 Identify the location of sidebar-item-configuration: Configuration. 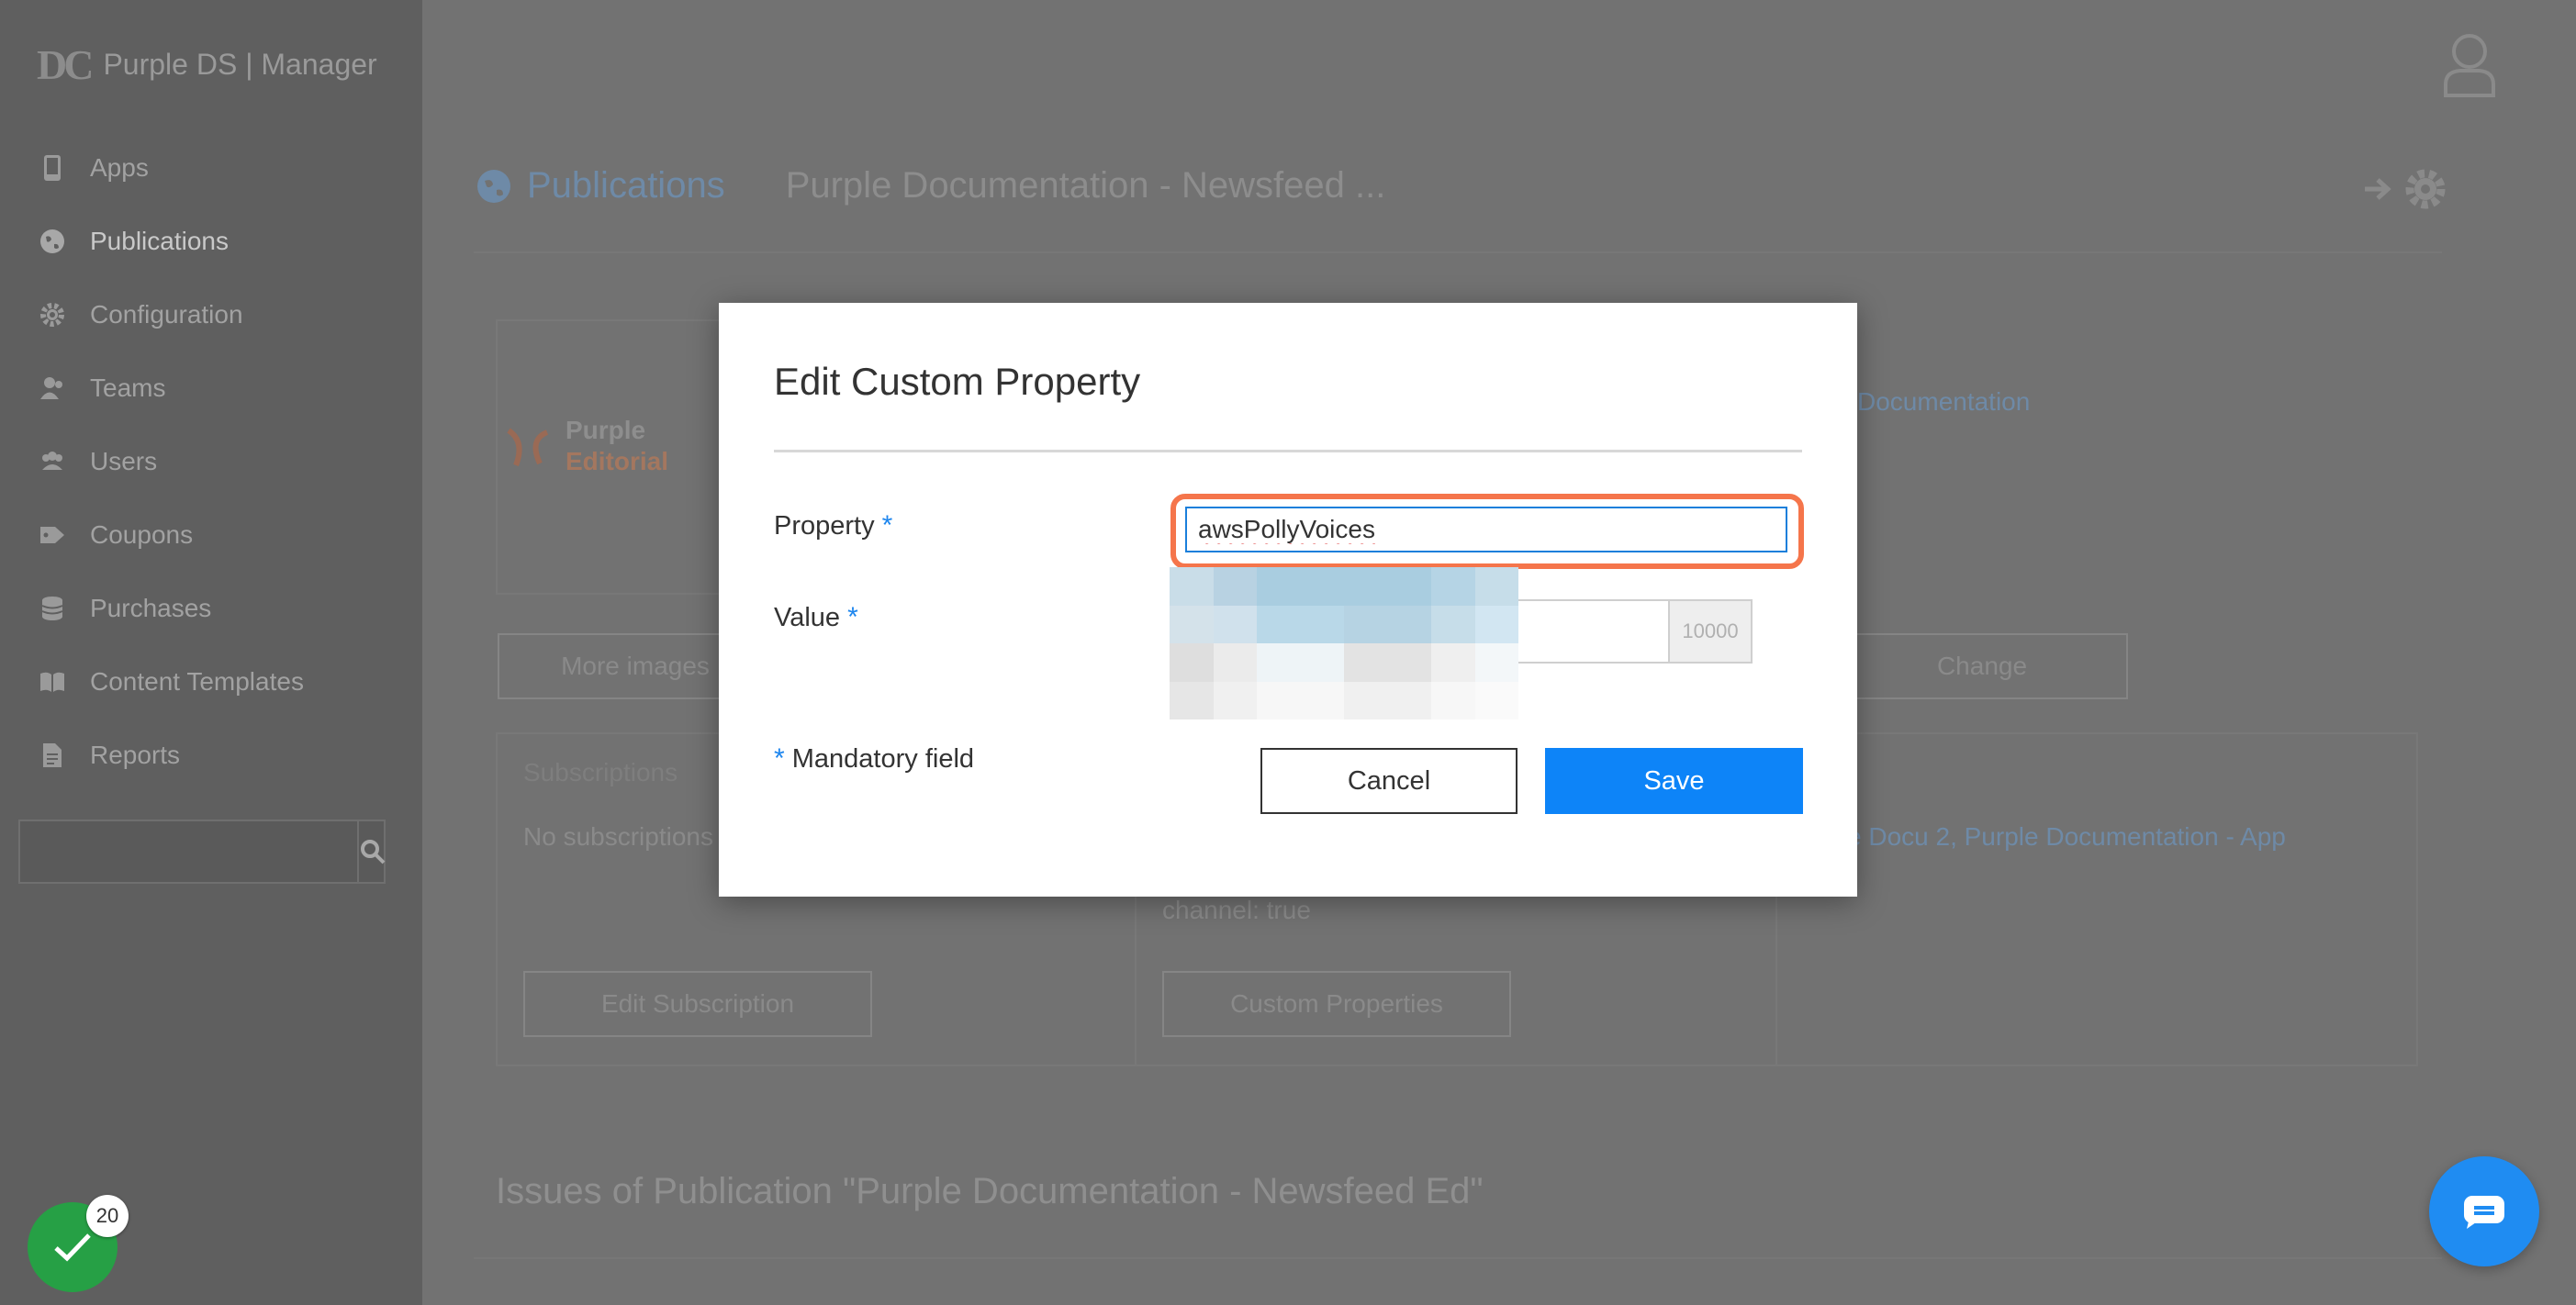
(211, 314).